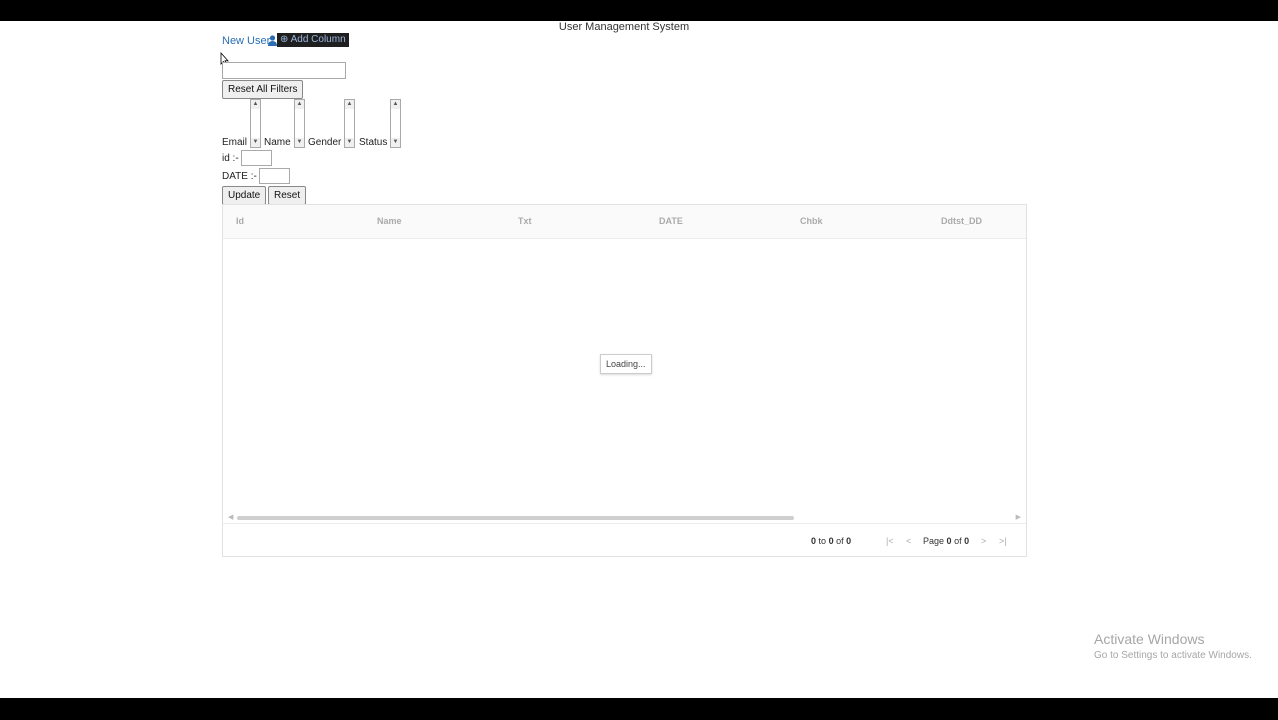 The height and width of the screenshot is (720, 1278). Describe the element at coordinates (1173, 655) in the screenshot. I see `activate-windows-subtitle: Go to Settings to activate Windows.` at that location.